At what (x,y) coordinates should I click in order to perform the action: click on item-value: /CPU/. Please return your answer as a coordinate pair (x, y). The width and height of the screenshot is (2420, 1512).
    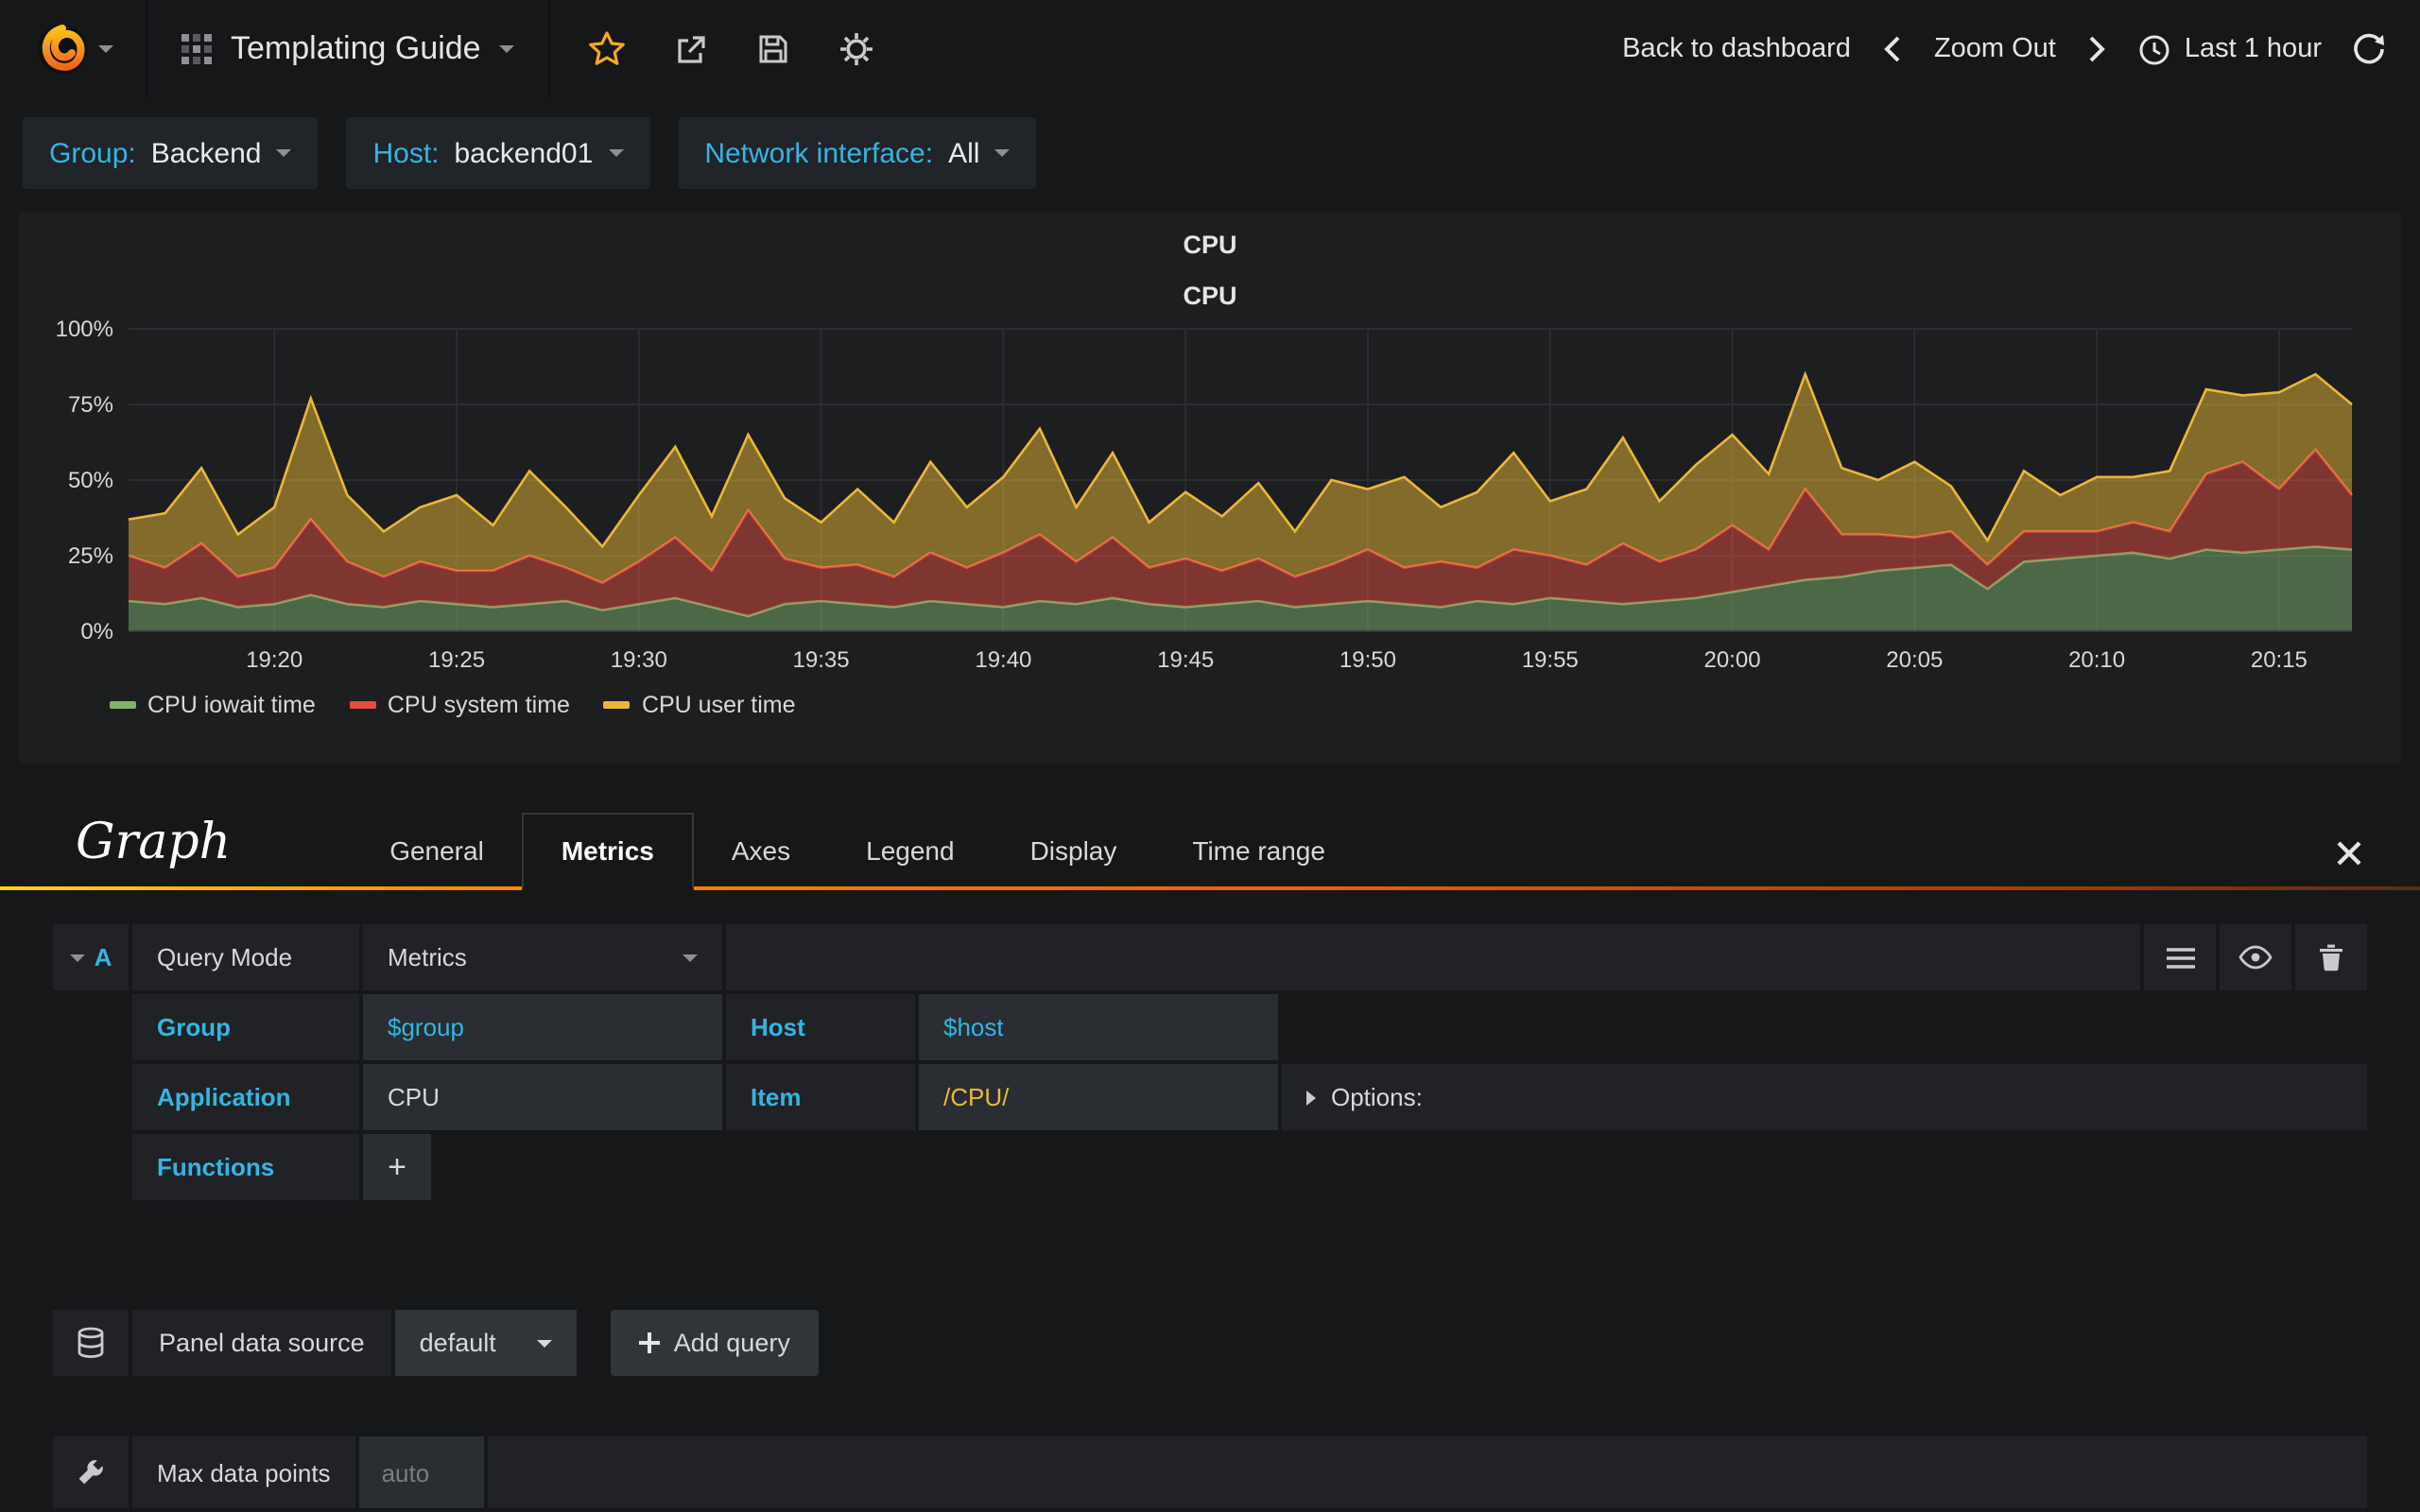
    Looking at the image, I should click on (977, 1097).